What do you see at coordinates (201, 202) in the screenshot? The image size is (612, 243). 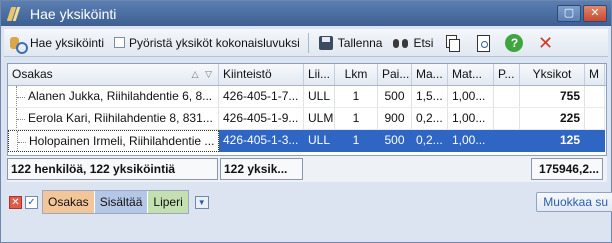 I see `chevron-down-icon: ▼` at bounding box center [201, 202].